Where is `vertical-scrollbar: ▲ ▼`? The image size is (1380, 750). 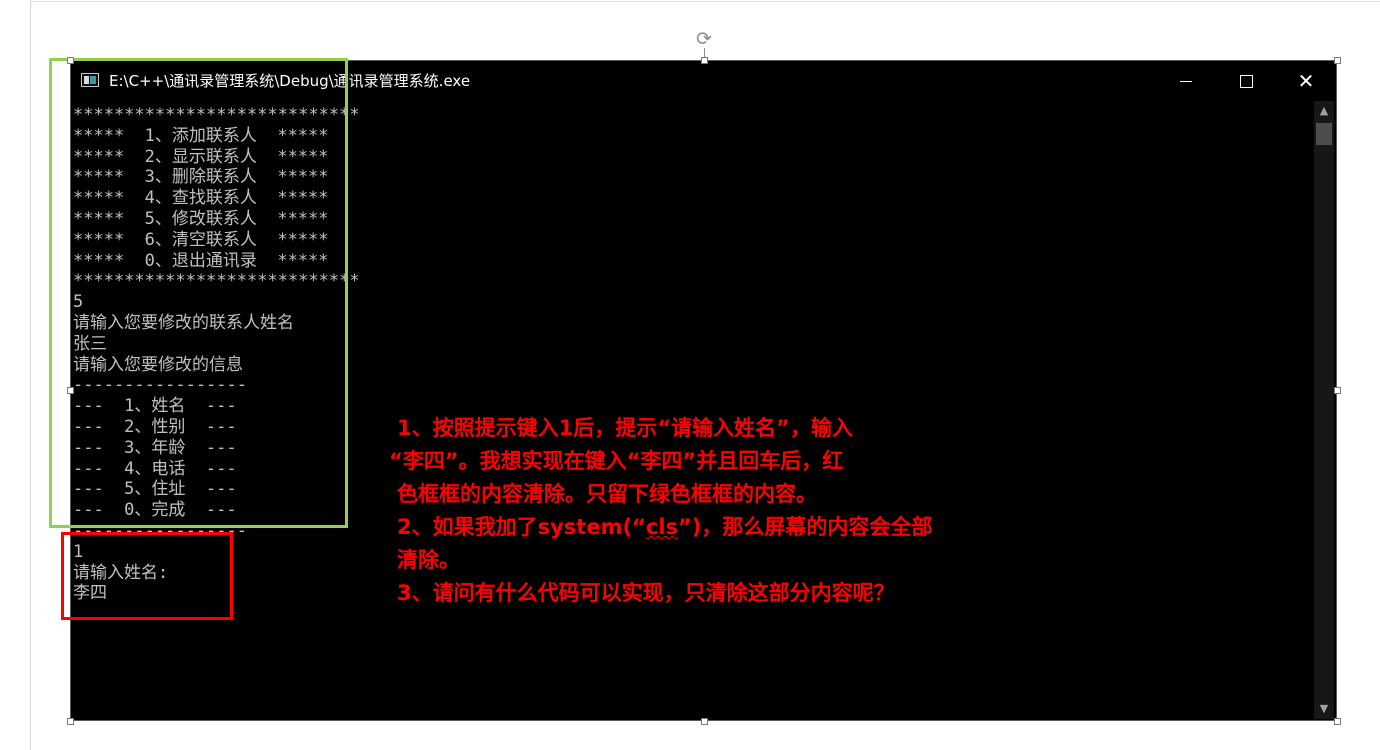
vertical-scrollbar: ▲ ▼ is located at coordinates (1324, 410).